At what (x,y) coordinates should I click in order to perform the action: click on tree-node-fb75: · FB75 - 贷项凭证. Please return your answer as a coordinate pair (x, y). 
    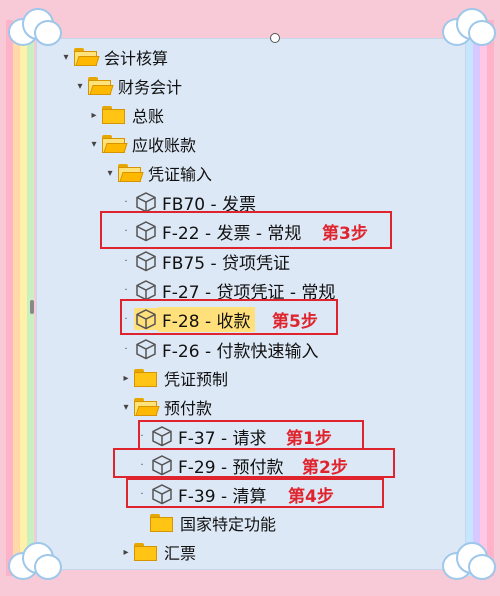
    Looking at the image, I should click on (204, 261).